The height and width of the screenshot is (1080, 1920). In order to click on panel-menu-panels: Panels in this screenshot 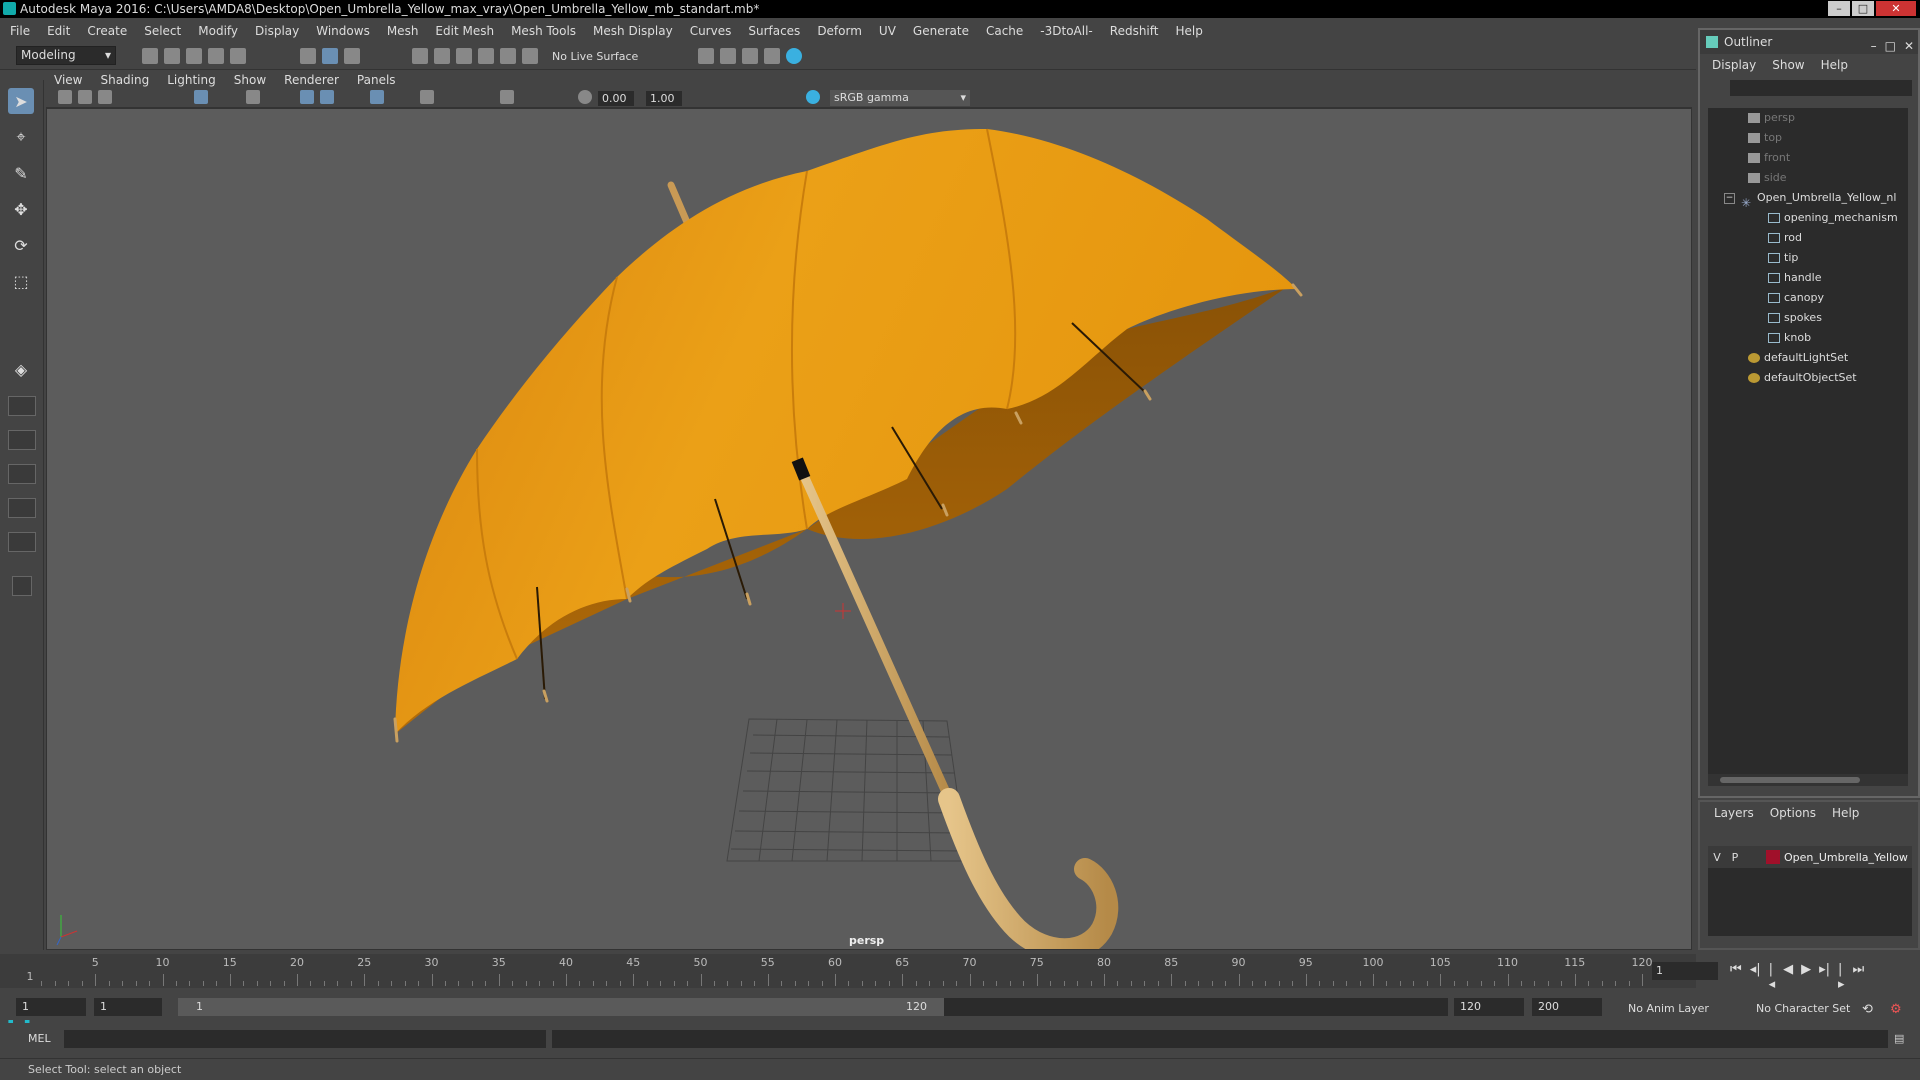, I will do `click(376, 80)`.